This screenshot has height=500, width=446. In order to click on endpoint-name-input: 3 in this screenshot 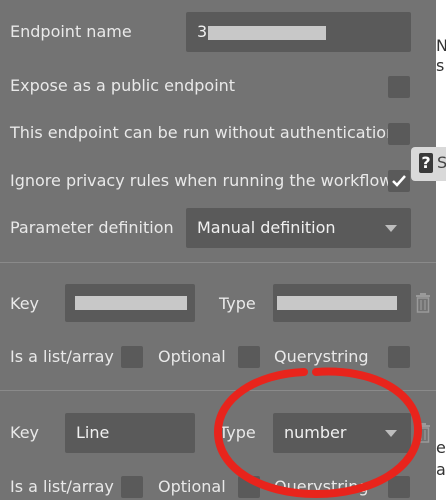, I will do `click(298, 32)`.